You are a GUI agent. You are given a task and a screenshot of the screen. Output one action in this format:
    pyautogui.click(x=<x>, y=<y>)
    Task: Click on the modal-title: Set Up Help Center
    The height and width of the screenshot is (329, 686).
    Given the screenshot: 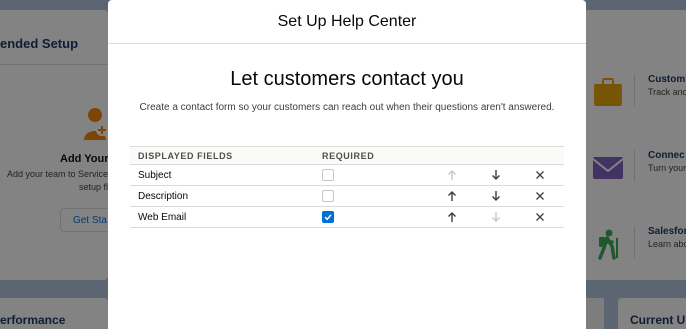 What is the action you would take?
    pyautogui.click(x=347, y=21)
    